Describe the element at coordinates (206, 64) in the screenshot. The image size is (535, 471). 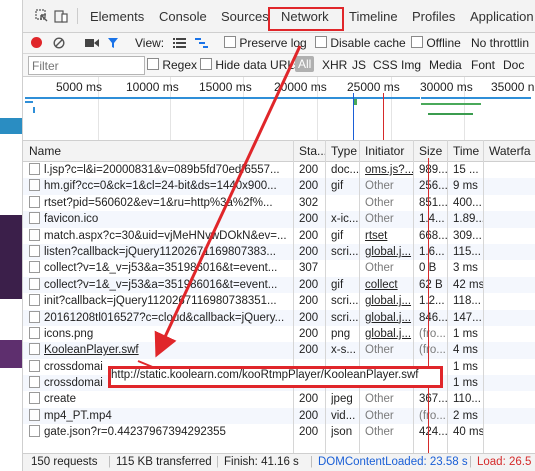
I see `hide-data-urls-box` at that location.